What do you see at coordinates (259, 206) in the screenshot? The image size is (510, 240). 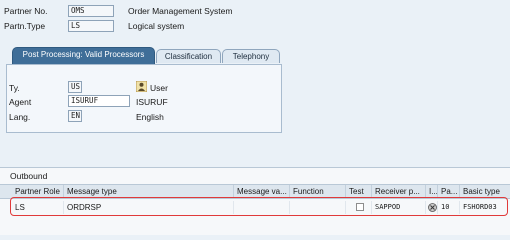 I see `row-highlight` at bounding box center [259, 206].